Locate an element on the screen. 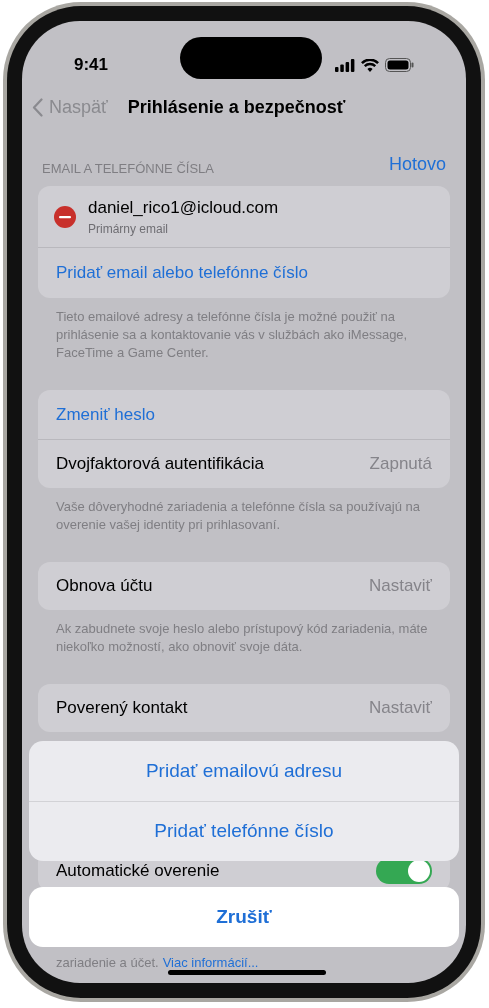  cancel-button: Zrušiť is located at coordinates (244, 917).